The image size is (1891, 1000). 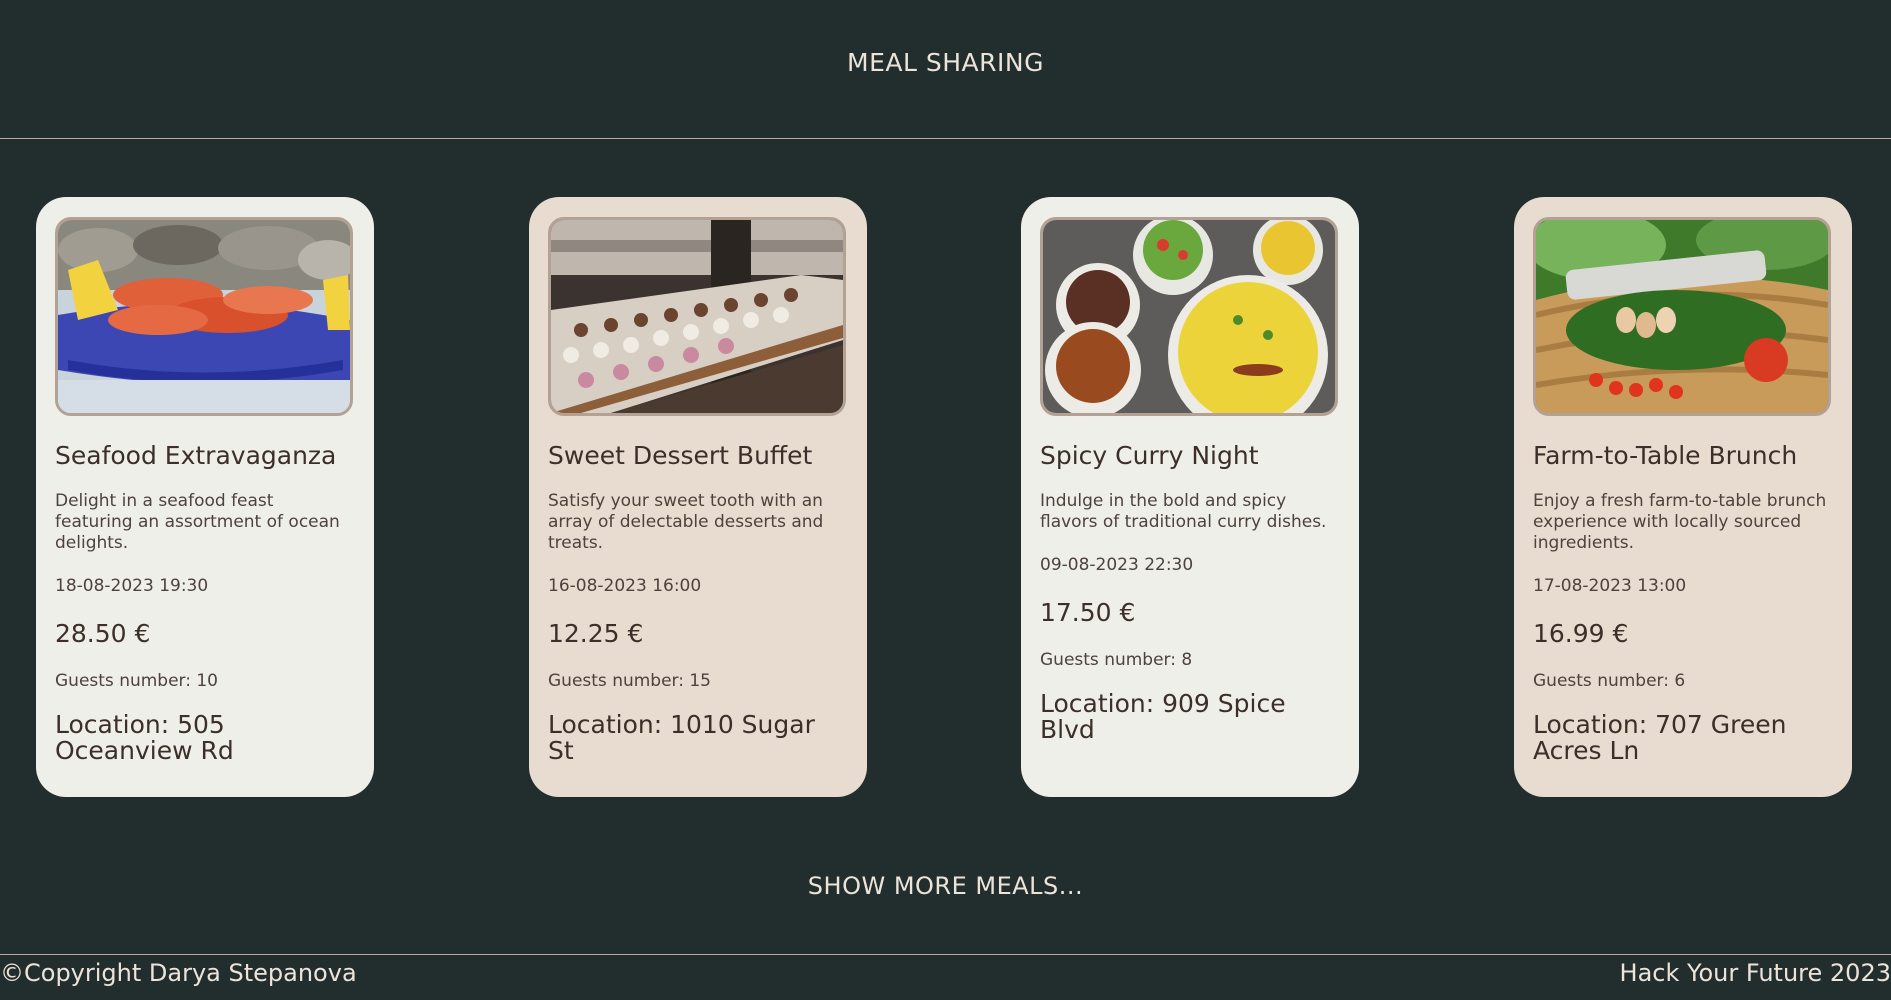 What do you see at coordinates (1163, 716) in the screenshot?
I see `meal-location: Location: 909 Spice Blvd` at bounding box center [1163, 716].